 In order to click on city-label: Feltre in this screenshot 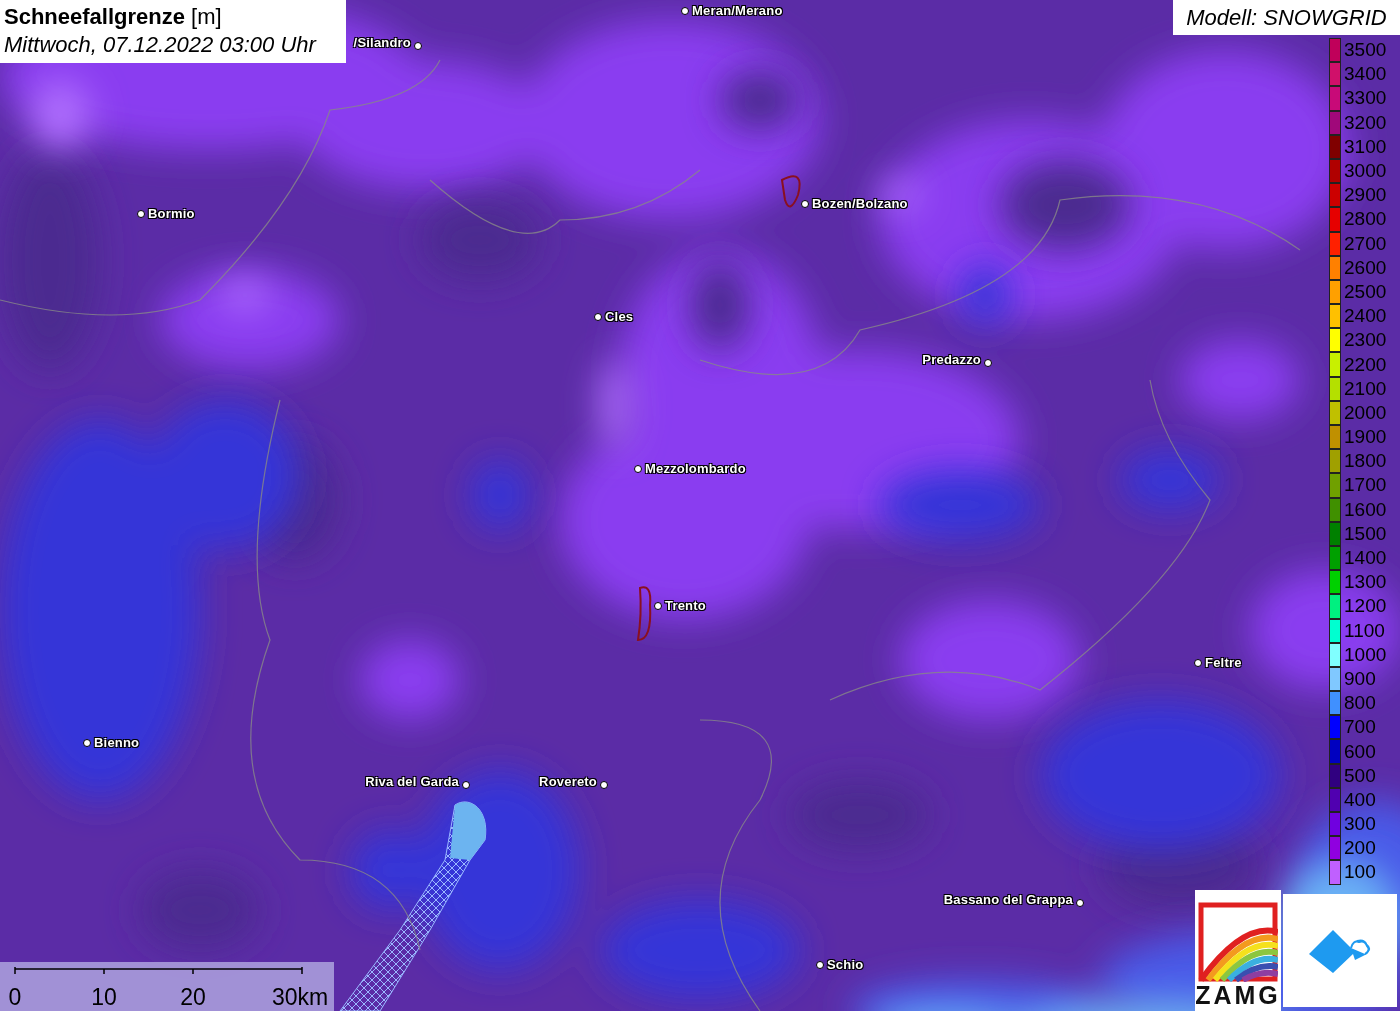, I will do `click(1223, 662)`.